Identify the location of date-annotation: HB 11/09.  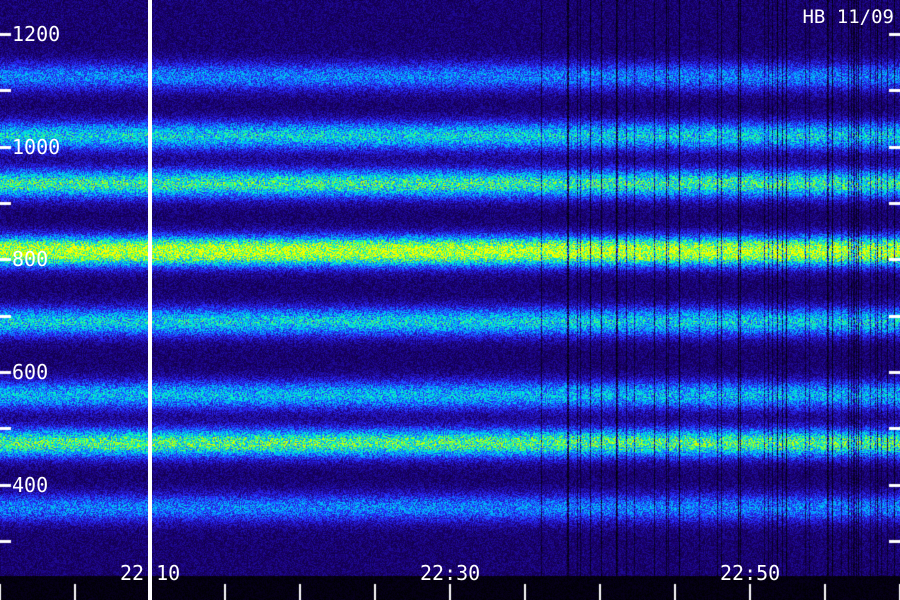
(848, 17).